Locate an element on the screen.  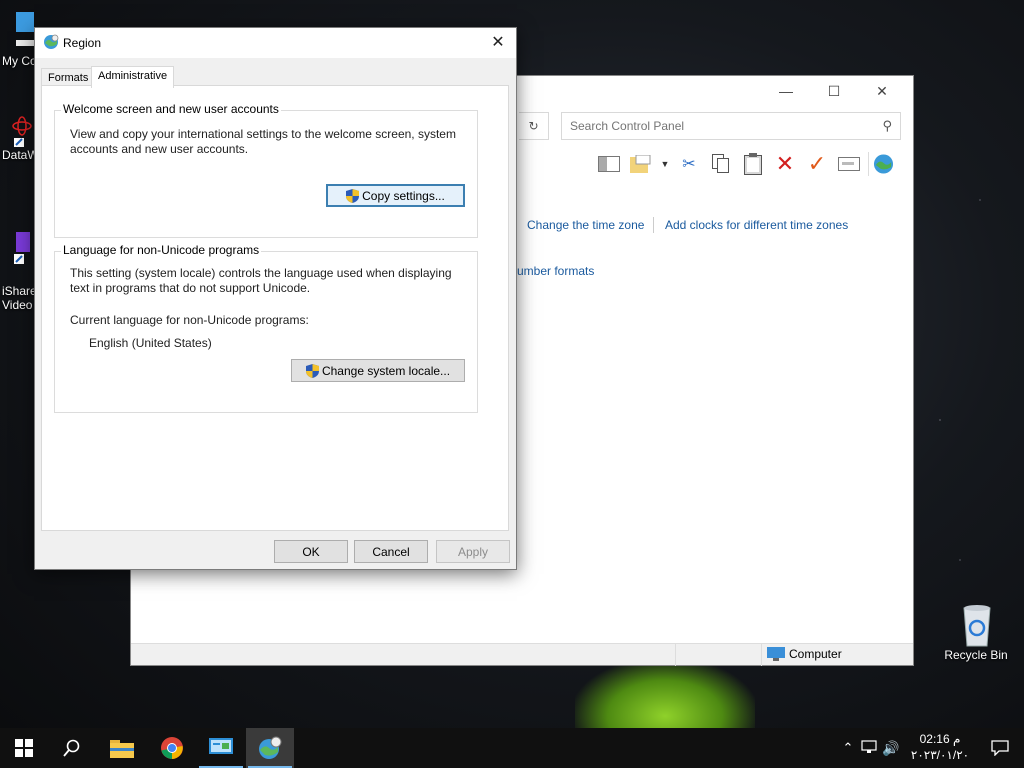
check-icon: ✓ is located at coordinates (817, 163).